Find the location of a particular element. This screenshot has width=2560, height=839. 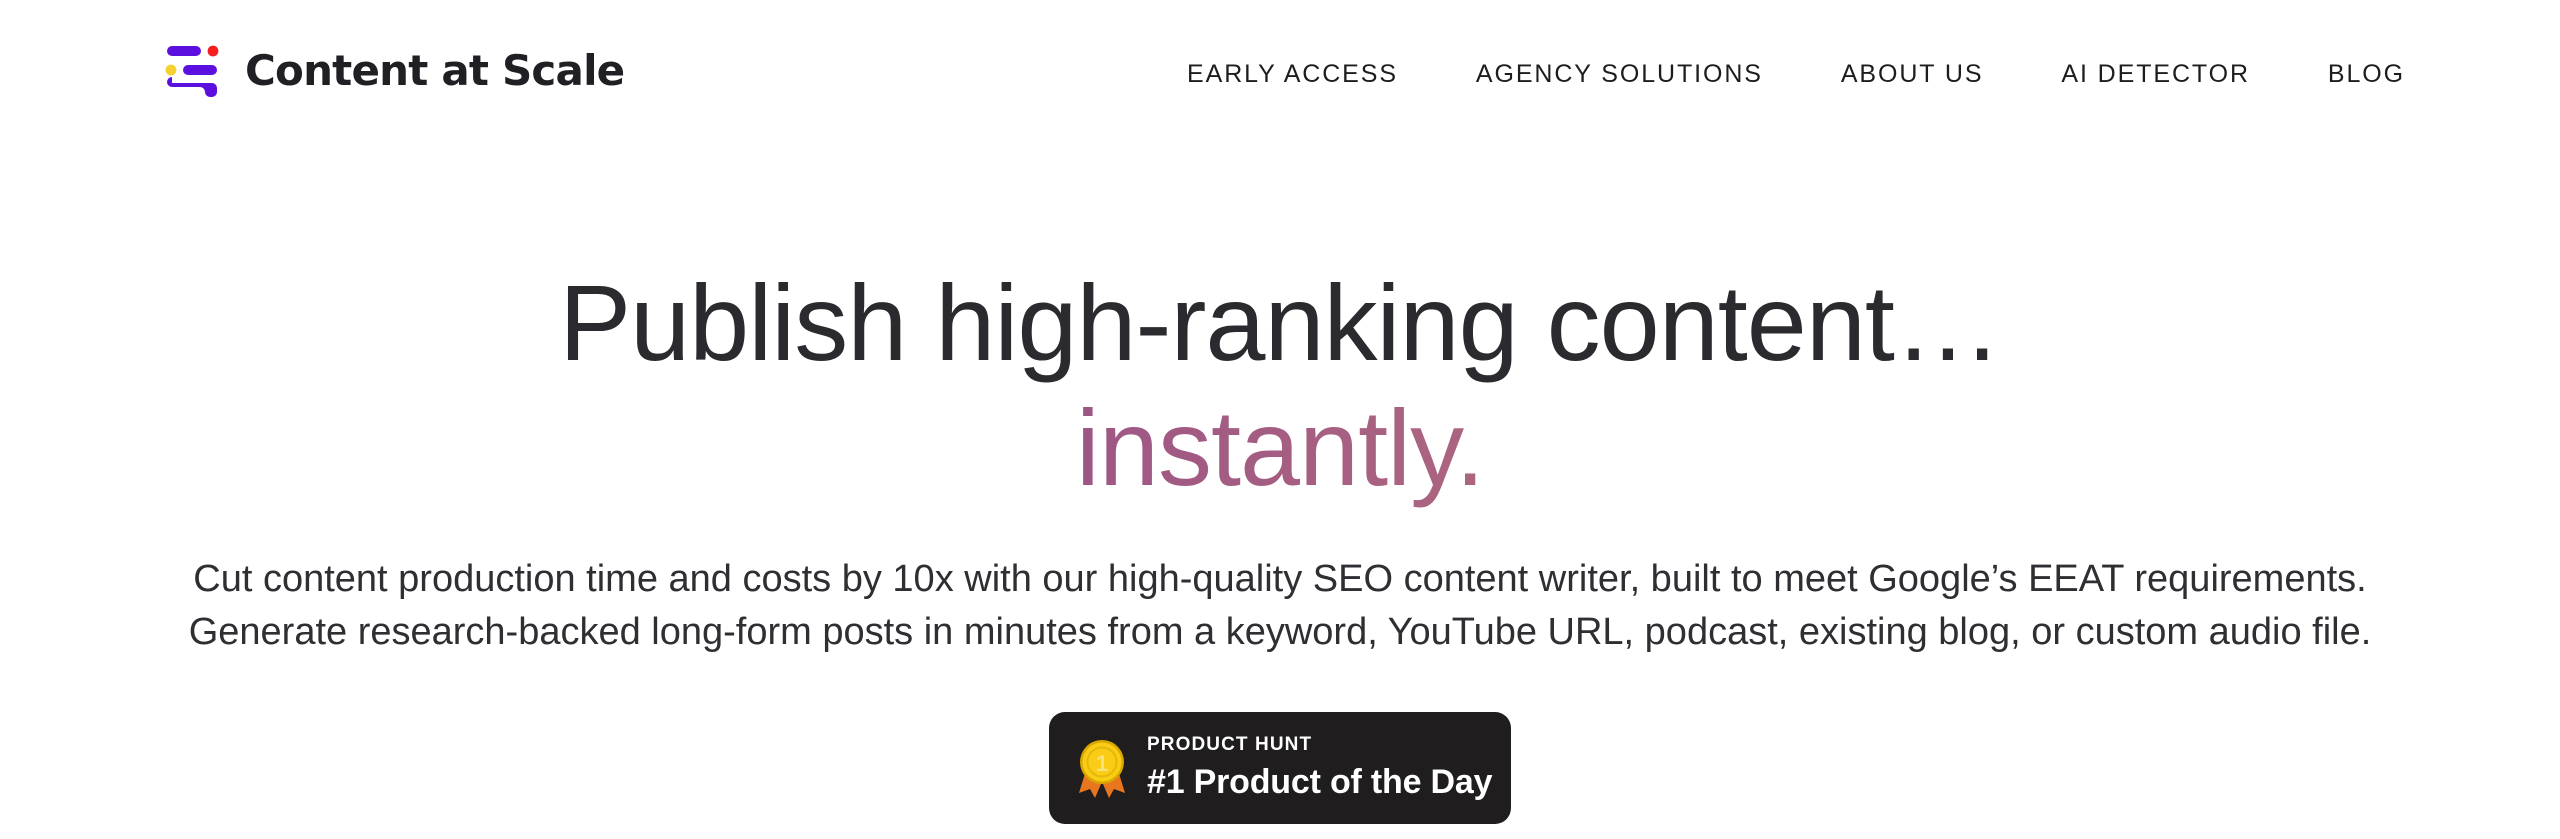

nav-item-early-access: EARLY ACCESS is located at coordinates (1292, 74).